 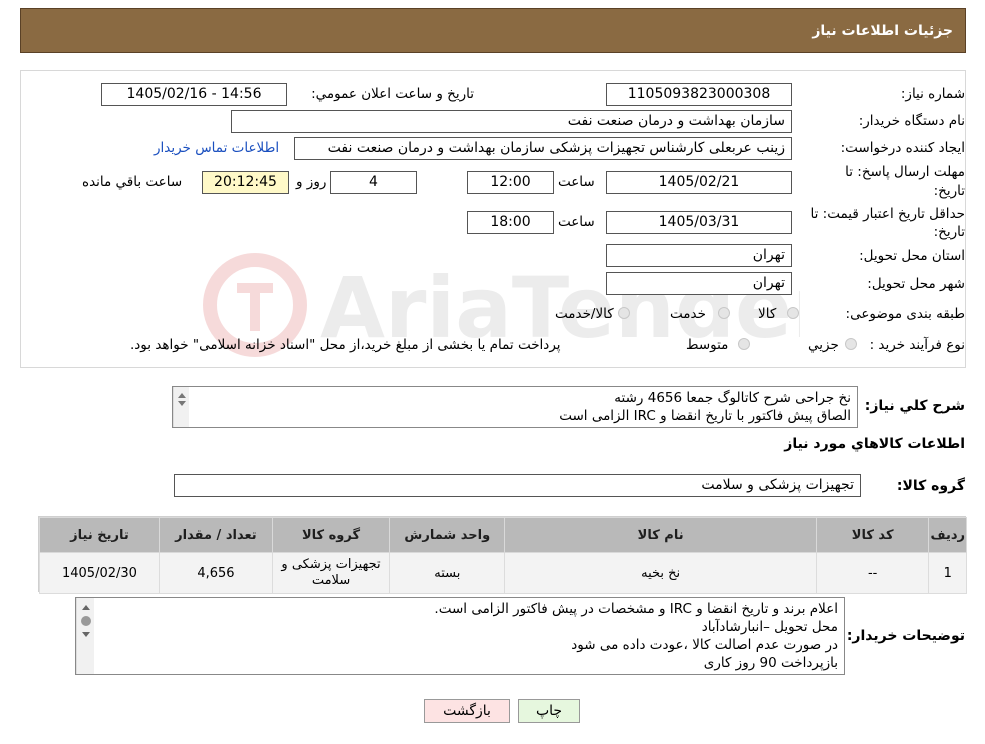 I want to click on announce-datetime-field: 1405/02/16 - 14:56, so click(x=194, y=94).